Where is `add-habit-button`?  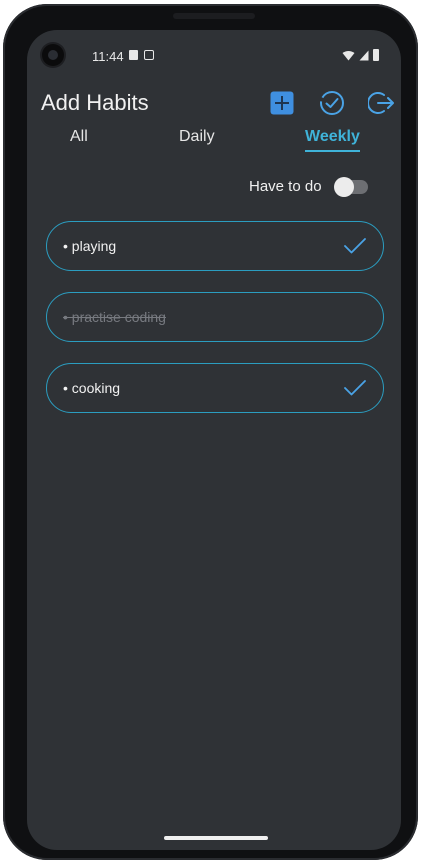 add-habit-button is located at coordinates (282, 103).